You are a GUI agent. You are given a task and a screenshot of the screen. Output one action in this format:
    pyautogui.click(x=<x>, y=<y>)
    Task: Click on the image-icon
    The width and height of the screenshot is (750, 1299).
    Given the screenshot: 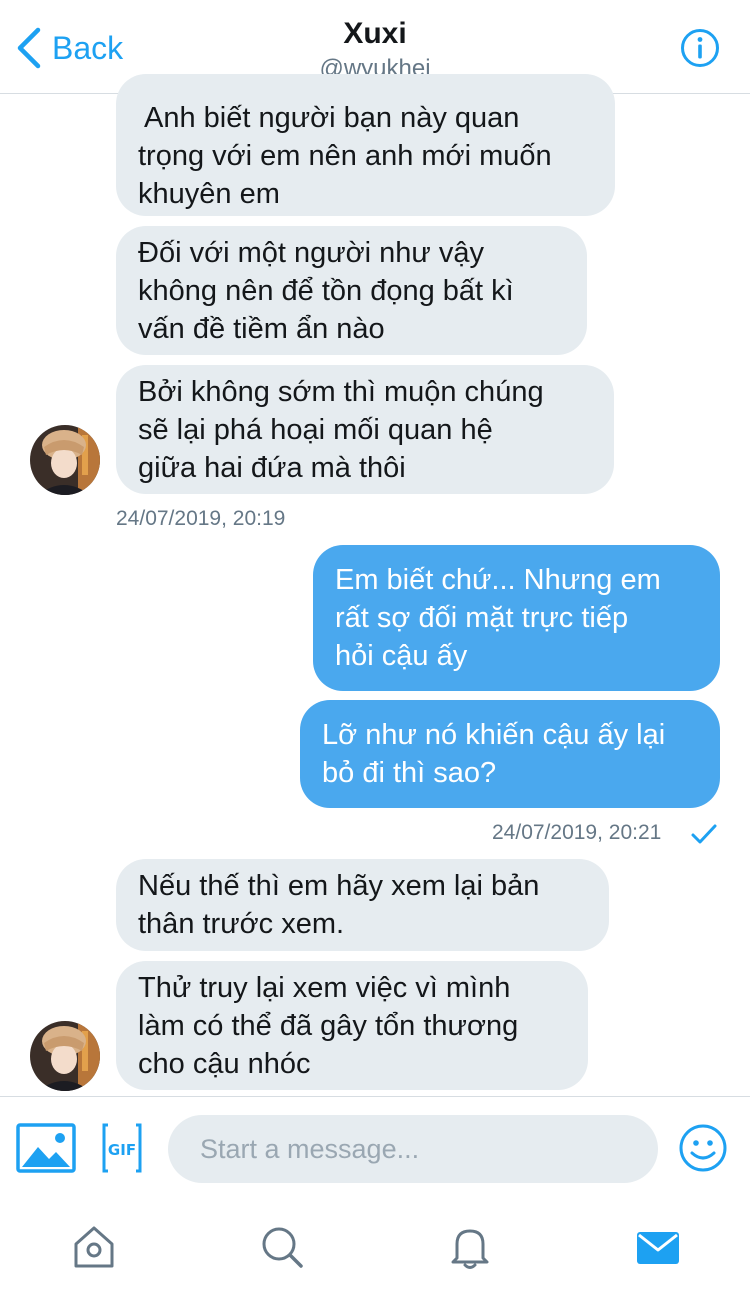 What is the action you would take?
    pyautogui.click(x=46, y=1148)
    